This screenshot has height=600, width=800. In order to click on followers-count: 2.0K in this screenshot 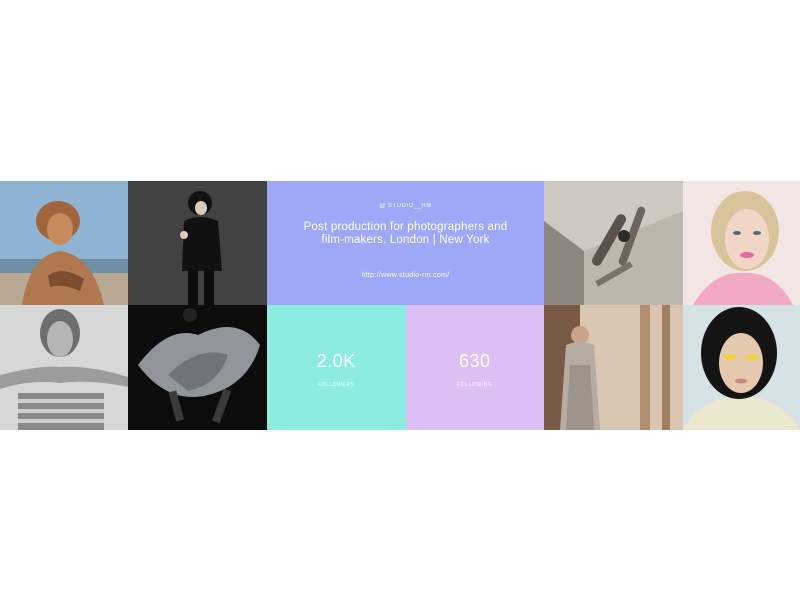, I will do `click(336, 361)`.